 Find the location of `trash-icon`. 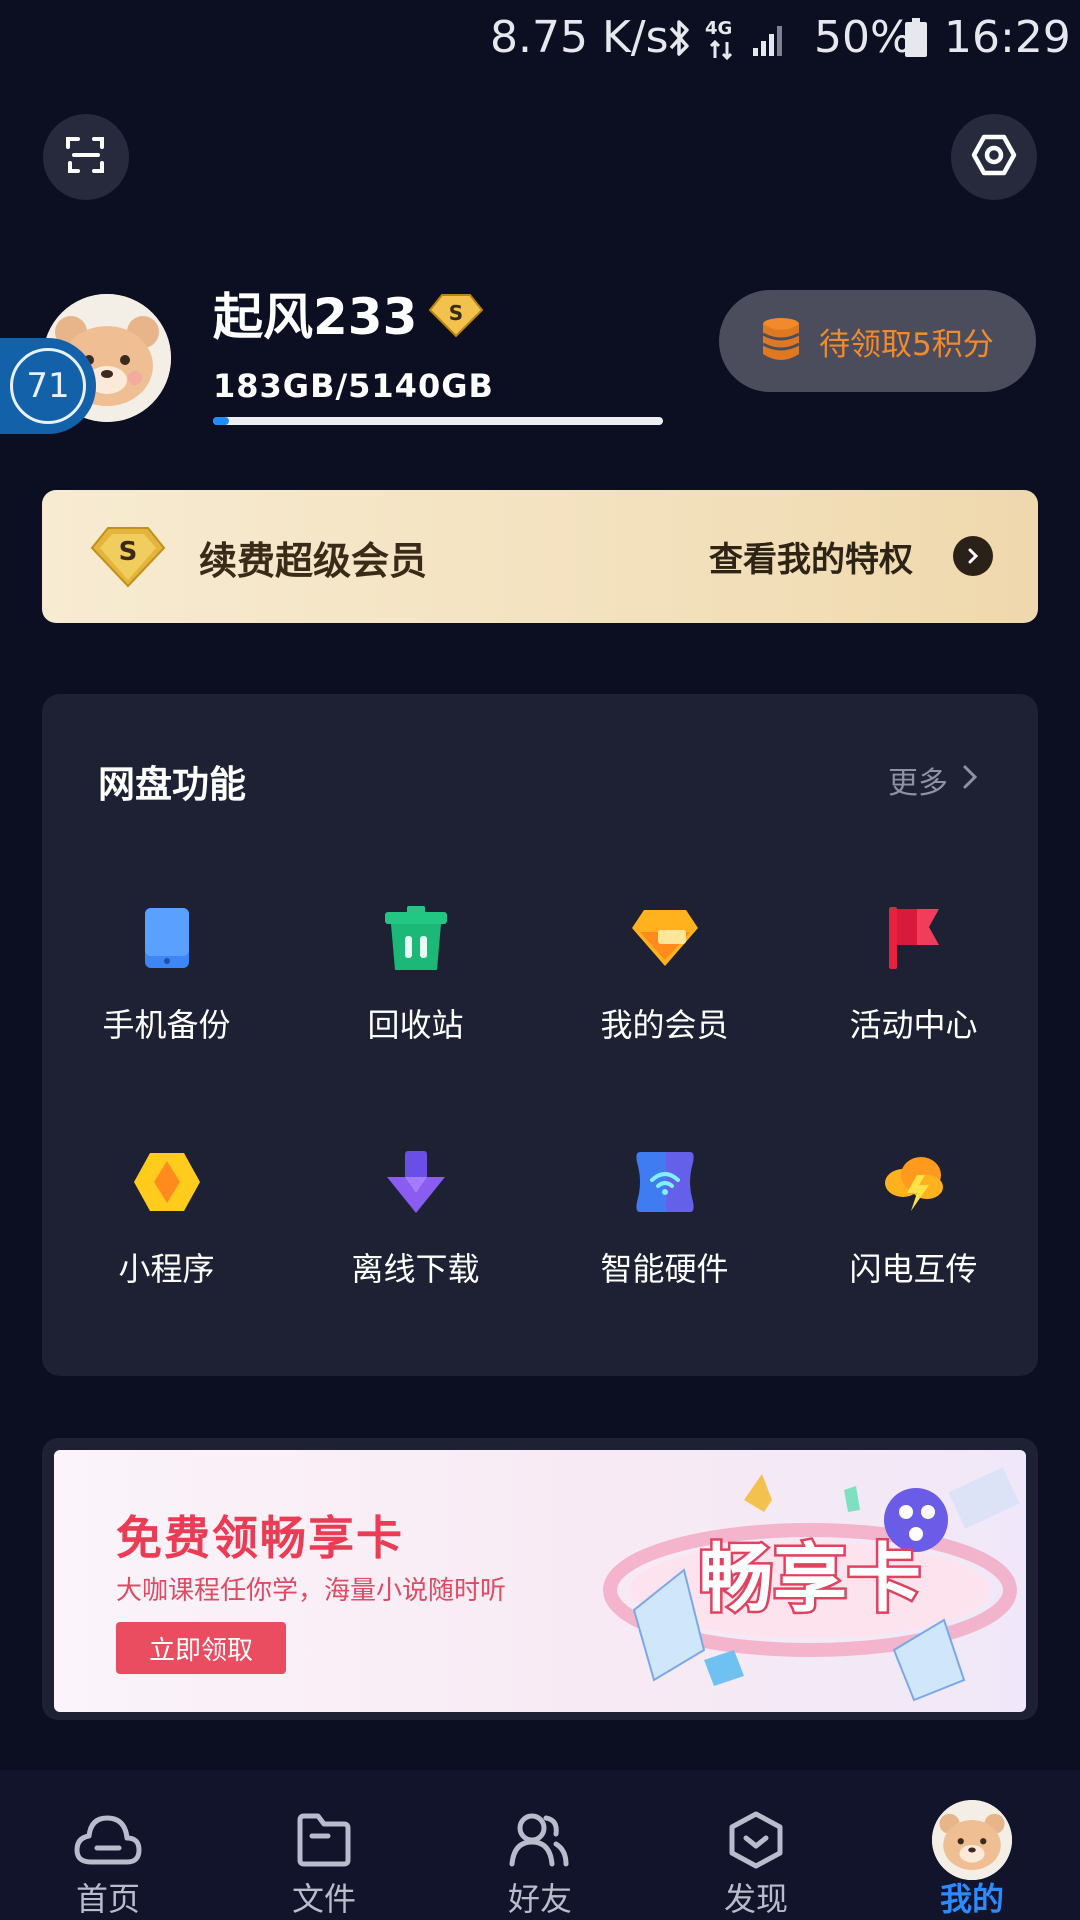

trash-icon is located at coordinates (416, 938).